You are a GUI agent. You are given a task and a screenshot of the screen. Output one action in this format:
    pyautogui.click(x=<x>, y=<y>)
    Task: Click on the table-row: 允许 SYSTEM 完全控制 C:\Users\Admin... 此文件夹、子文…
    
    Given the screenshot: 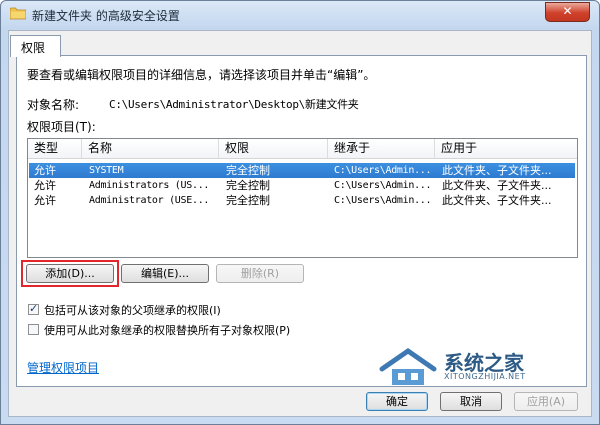 What is the action you would take?
    pyautogui.click(x=302, y=170)
    